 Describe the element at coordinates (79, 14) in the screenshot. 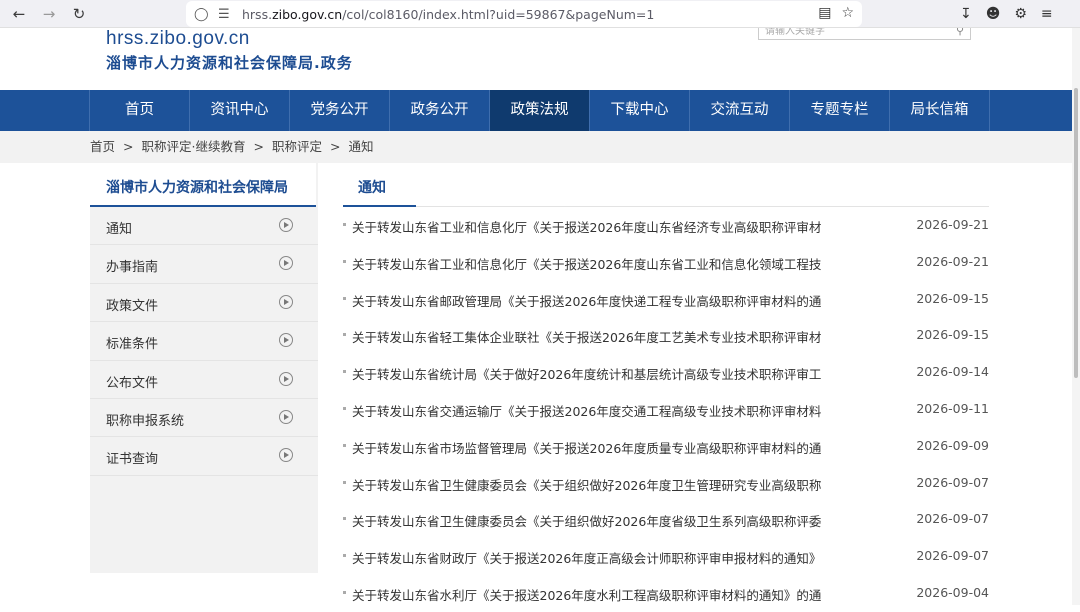

I see `reload-icon: ↻` at that location.